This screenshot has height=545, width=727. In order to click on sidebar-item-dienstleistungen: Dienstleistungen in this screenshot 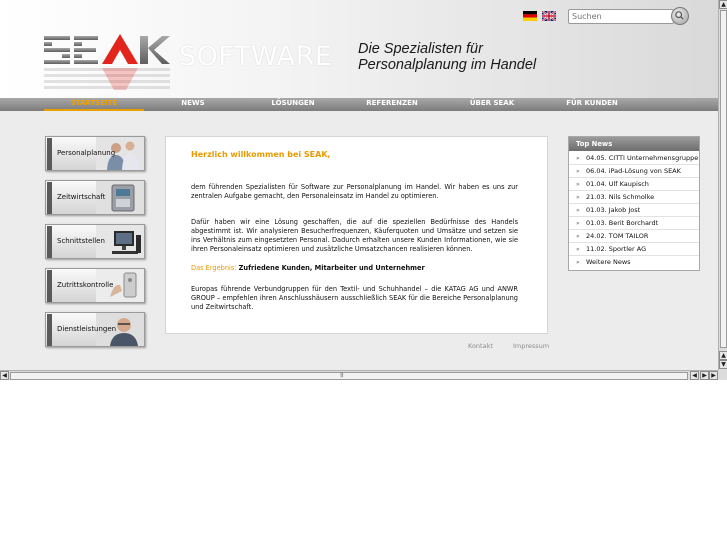, I will do `click(95, 329)`.